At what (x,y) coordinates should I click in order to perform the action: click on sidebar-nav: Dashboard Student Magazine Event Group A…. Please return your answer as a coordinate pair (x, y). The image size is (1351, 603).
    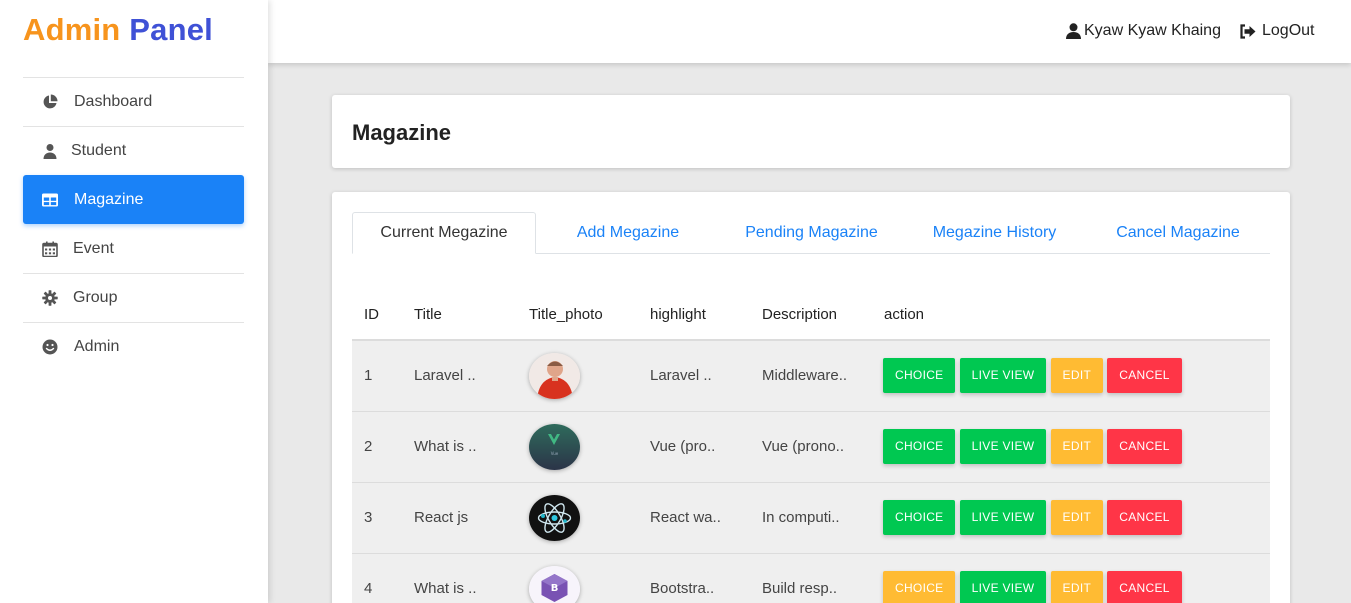
    Looking at the image, I should click on (133, 224).